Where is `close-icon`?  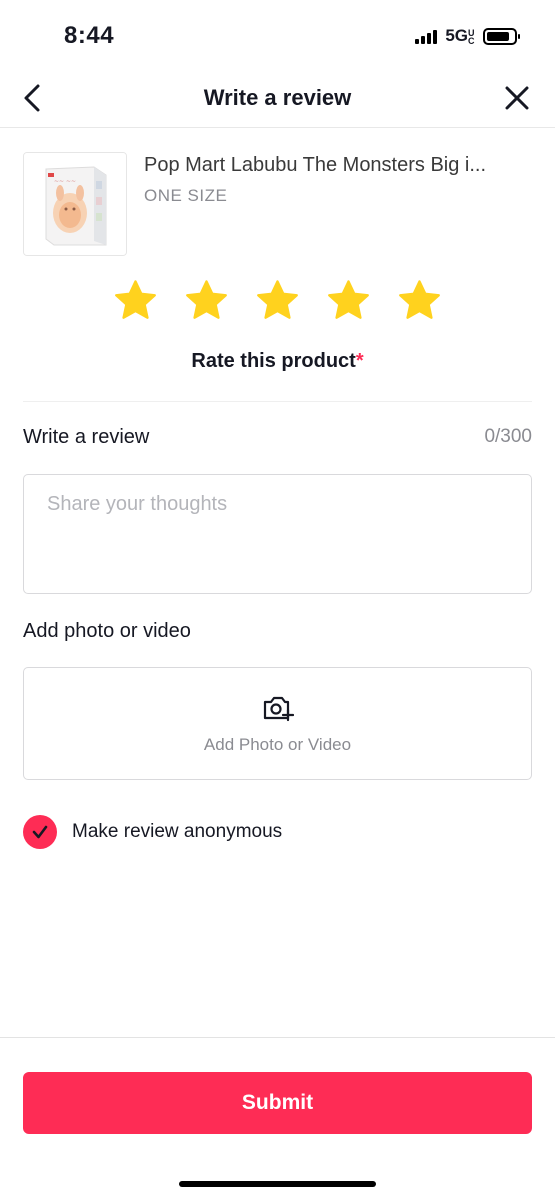
close-icon is located at coordinates (517, 98).